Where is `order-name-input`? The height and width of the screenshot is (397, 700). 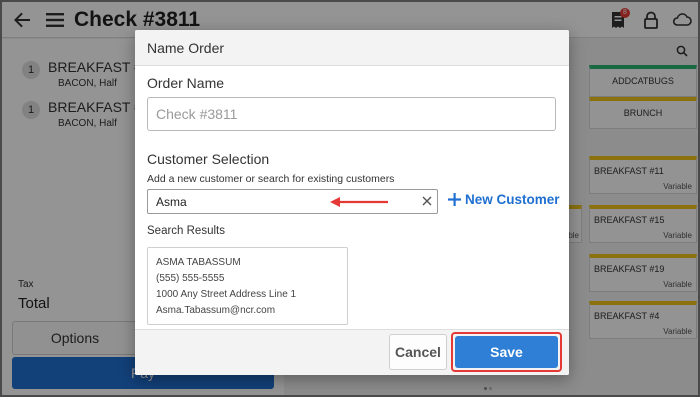
order-name-input is located at coordinates (351, 114).